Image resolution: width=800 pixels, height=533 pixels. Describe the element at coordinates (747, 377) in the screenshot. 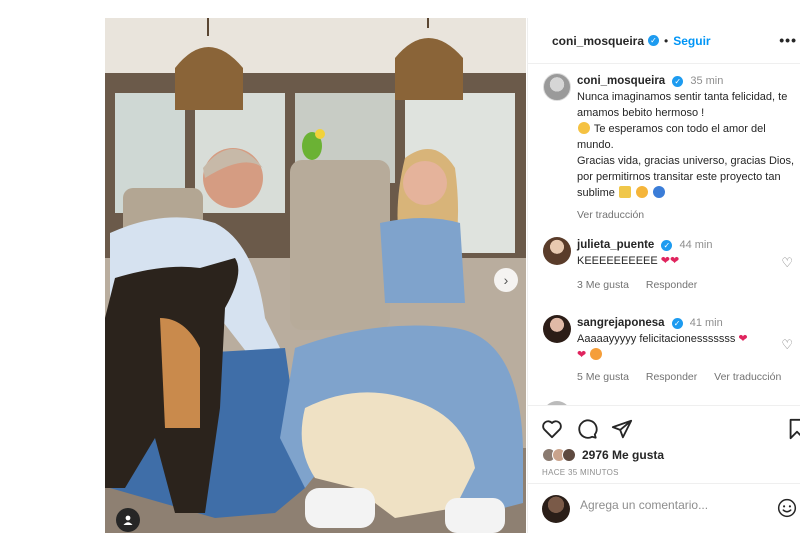

I see `comment-translate-link: Ver traducción` at that location.